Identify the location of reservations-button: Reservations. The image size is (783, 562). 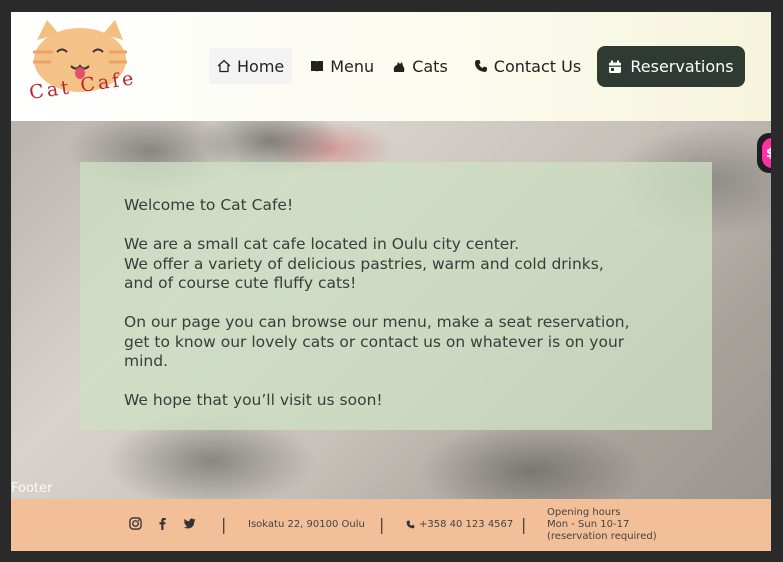
(671, 66).